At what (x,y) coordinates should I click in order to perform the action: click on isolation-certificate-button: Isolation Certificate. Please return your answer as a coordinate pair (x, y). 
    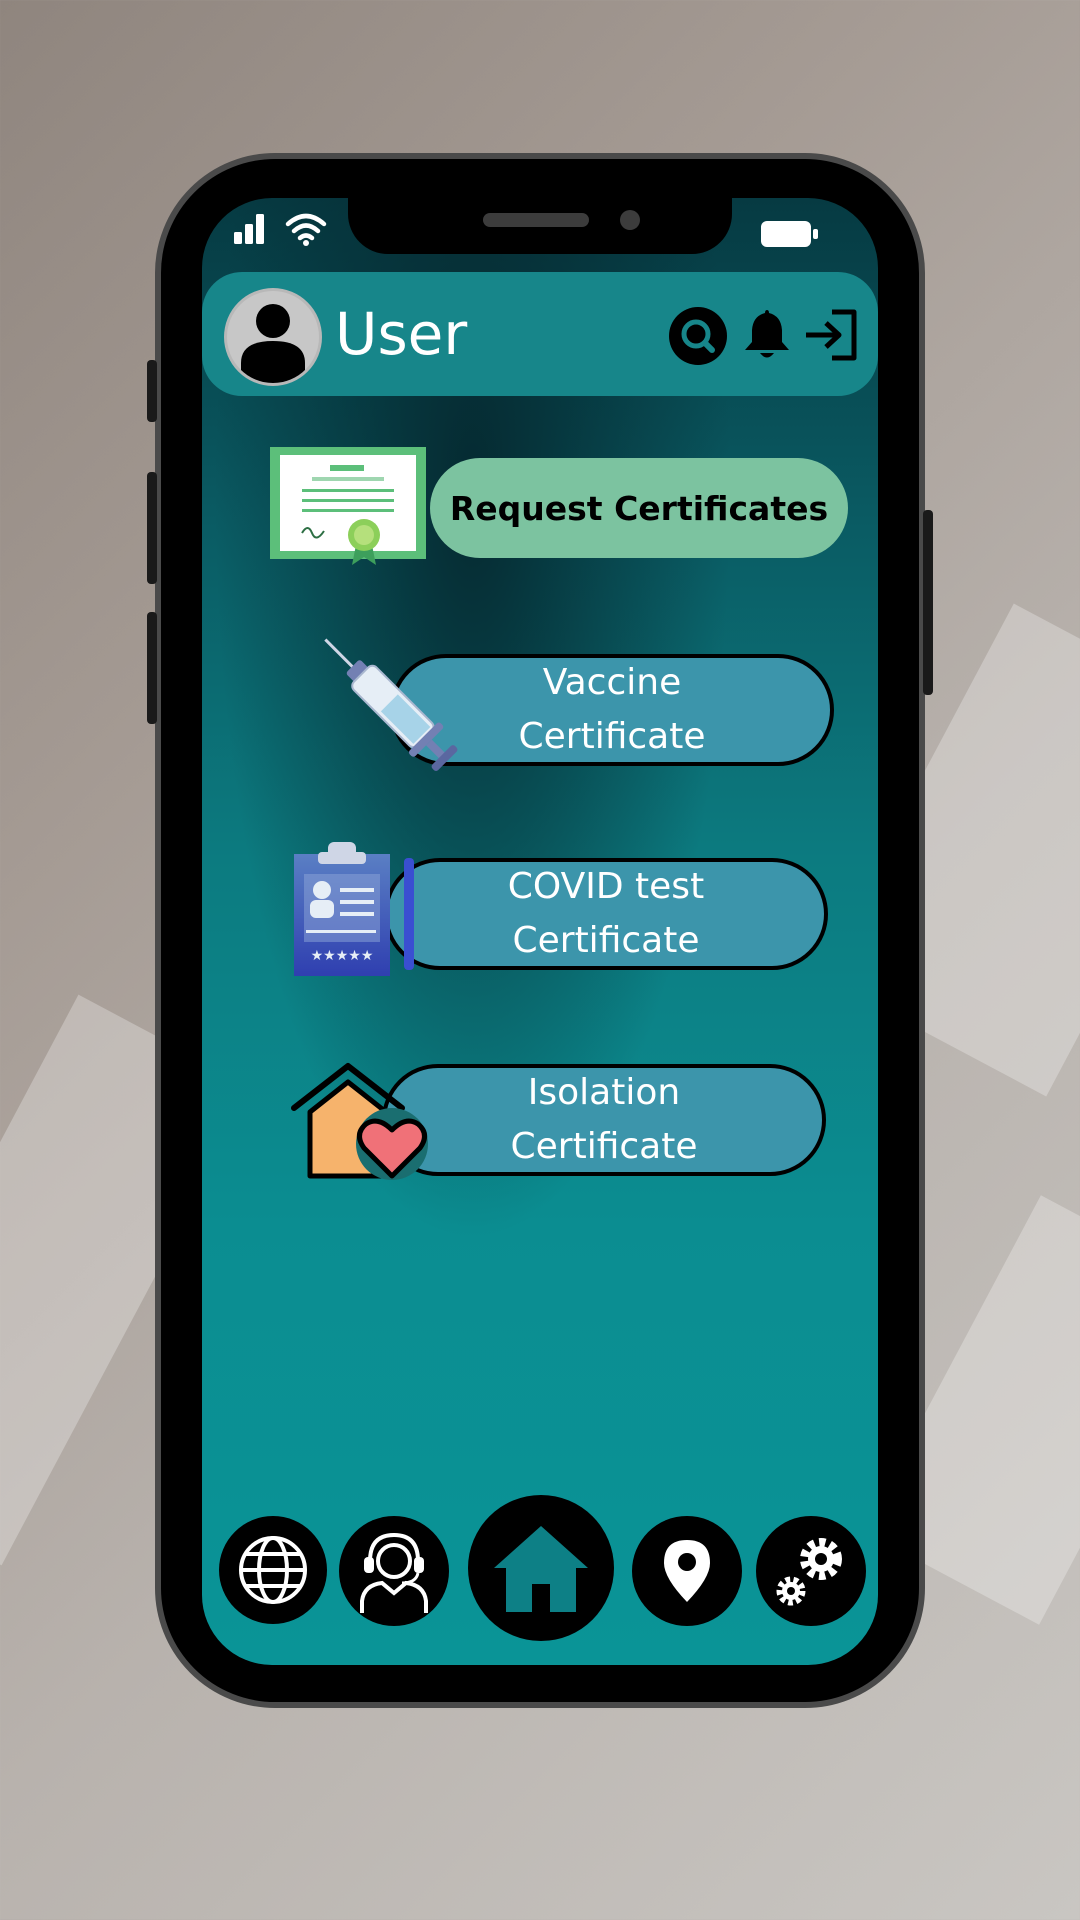
    Looking at the image, I should click on (604, 1120).